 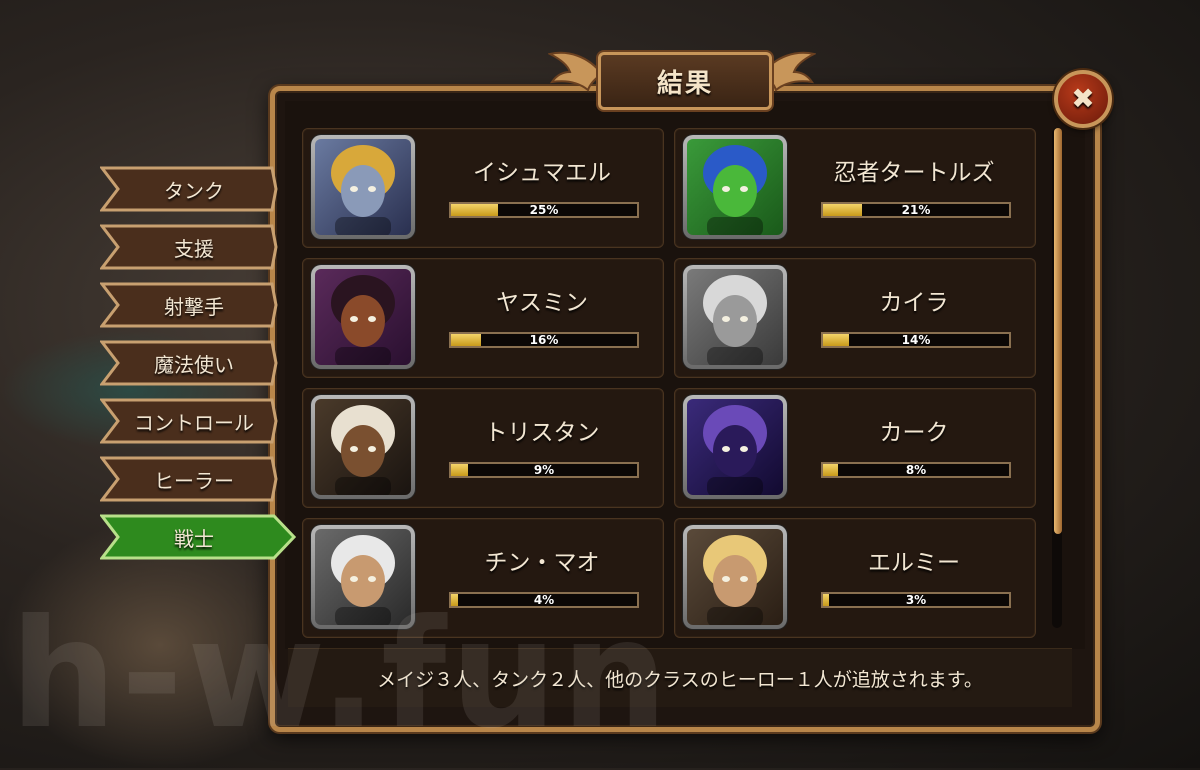 I want to click on usage-percent: 14%, so click(x=916, y=340).